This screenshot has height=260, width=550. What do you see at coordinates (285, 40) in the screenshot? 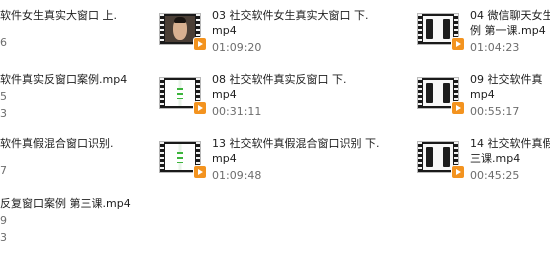
I see `video-file-item: 03 社交软件女生真实大窗口 下. mp4 01:09:20` at bounding box center [285, 40].